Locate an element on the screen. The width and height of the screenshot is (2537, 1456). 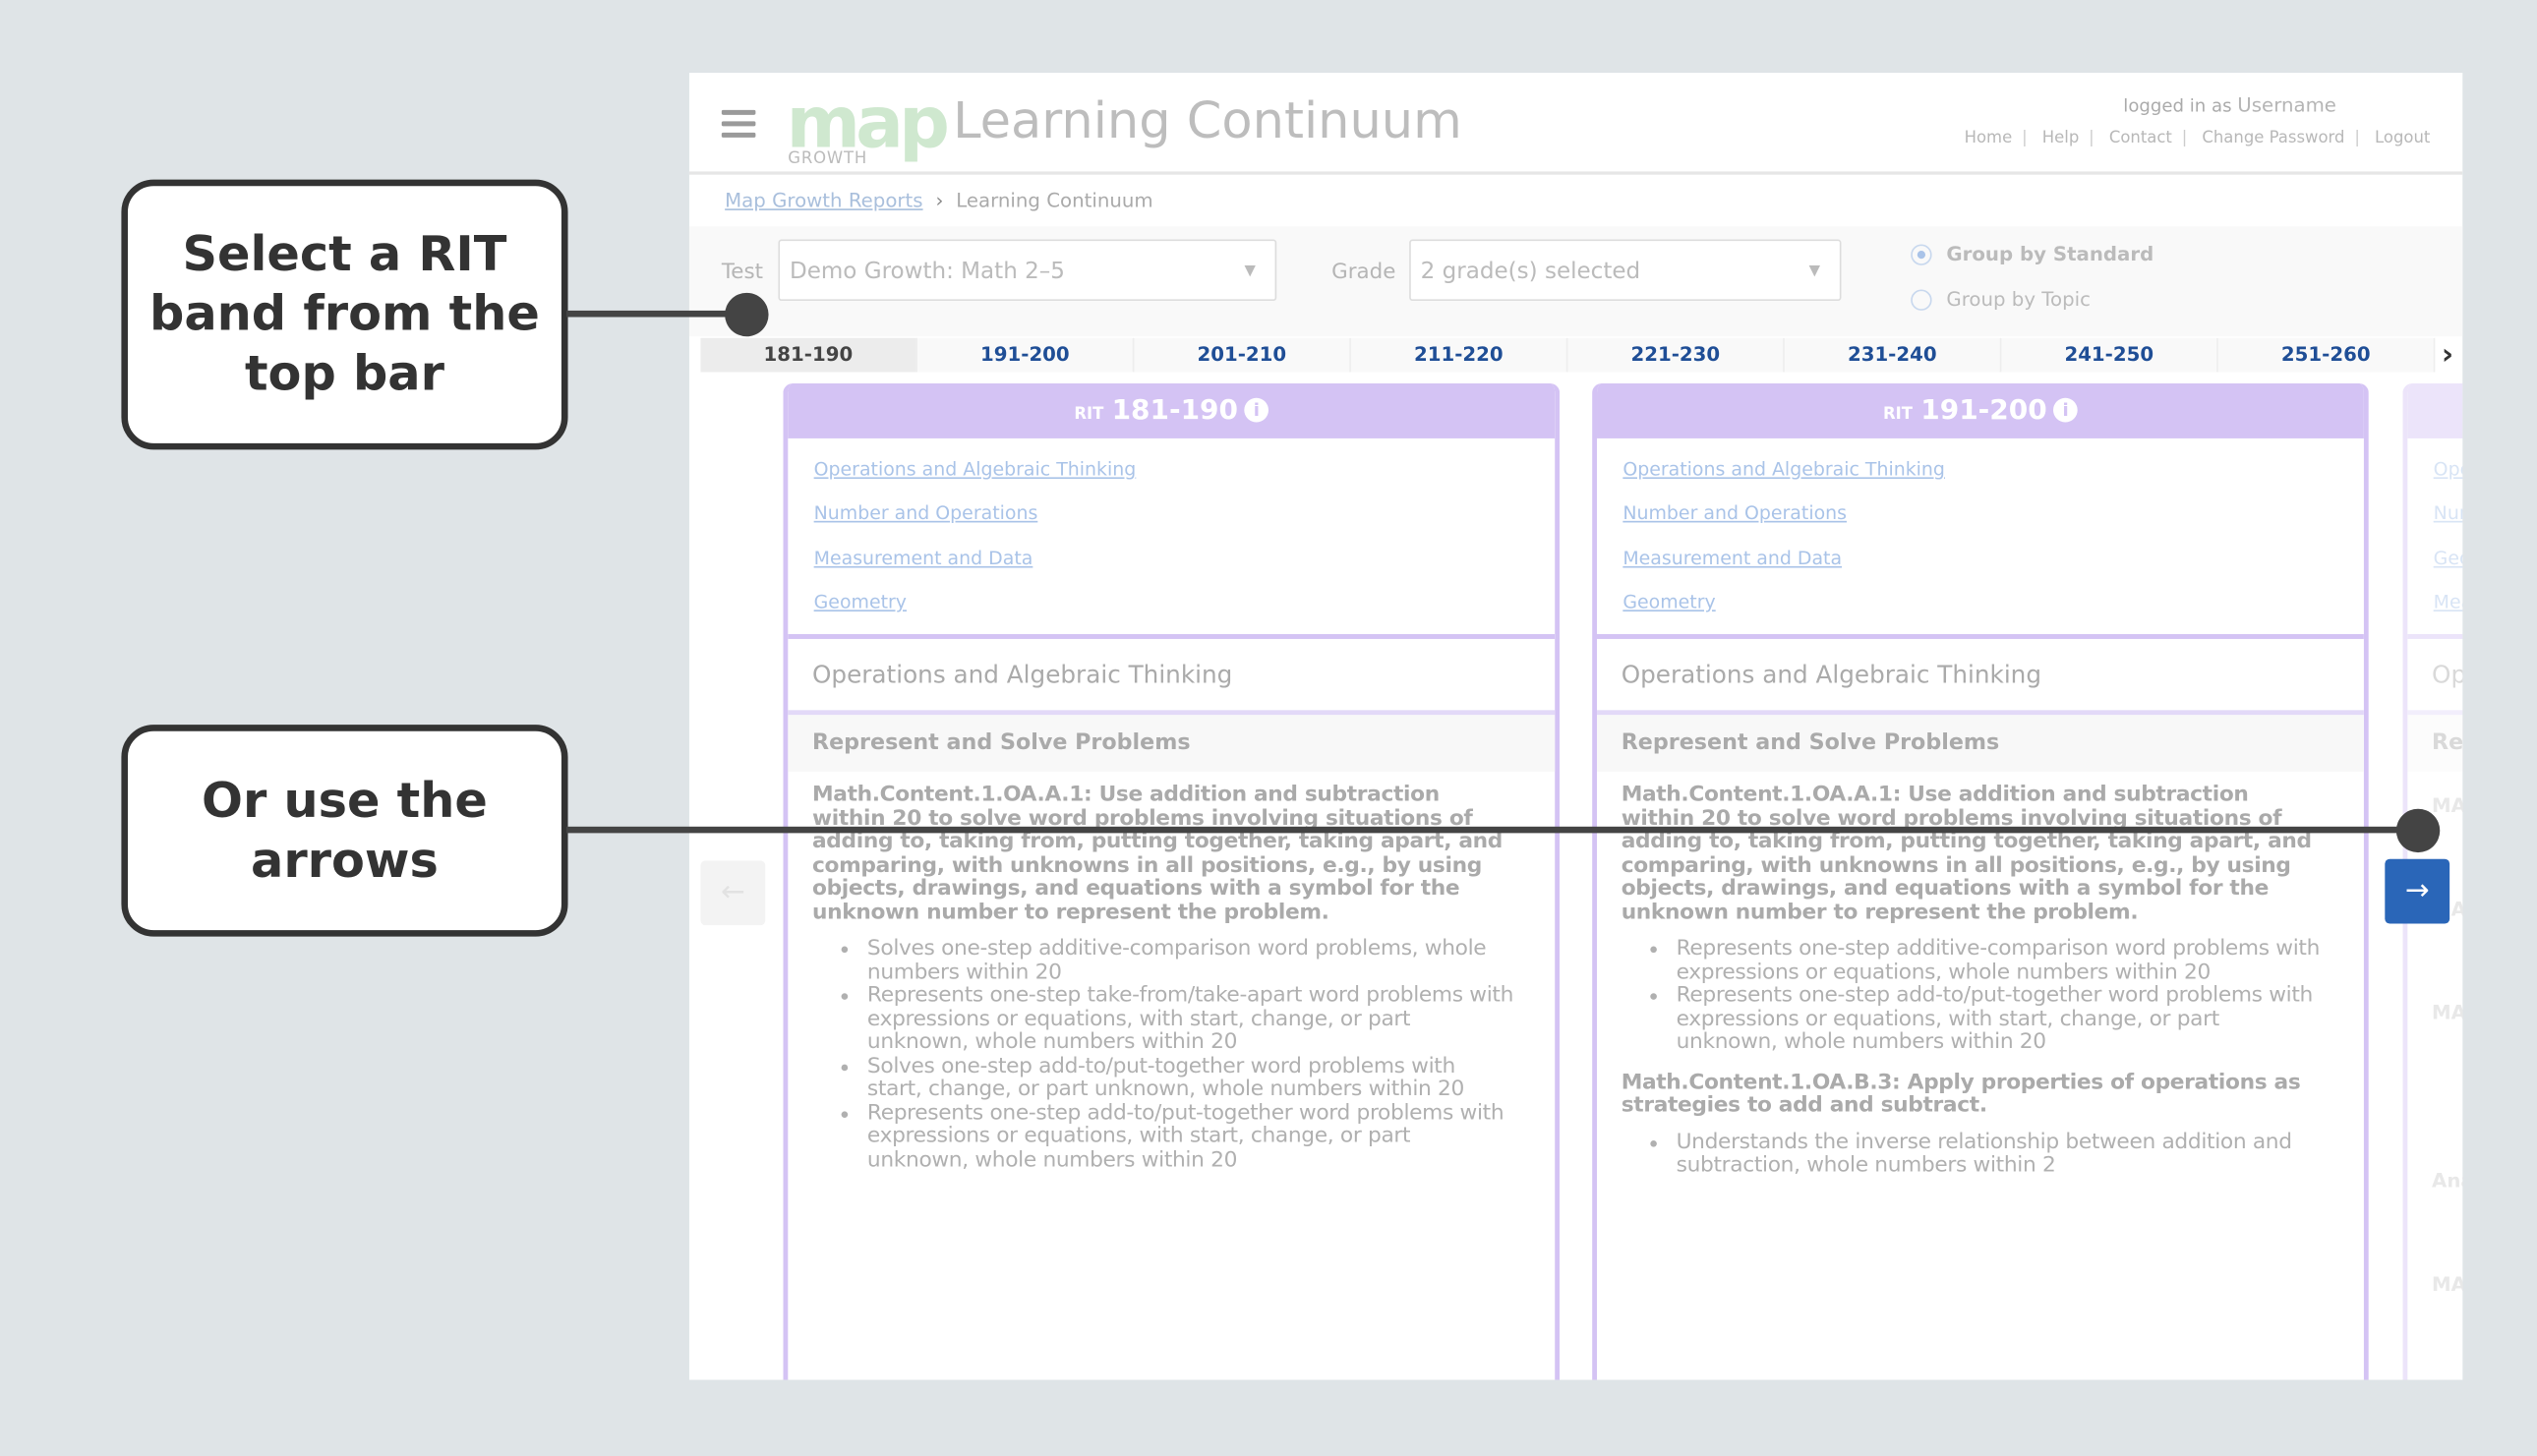
login-prefix: logged in as is located at coordinates (2177, 106).